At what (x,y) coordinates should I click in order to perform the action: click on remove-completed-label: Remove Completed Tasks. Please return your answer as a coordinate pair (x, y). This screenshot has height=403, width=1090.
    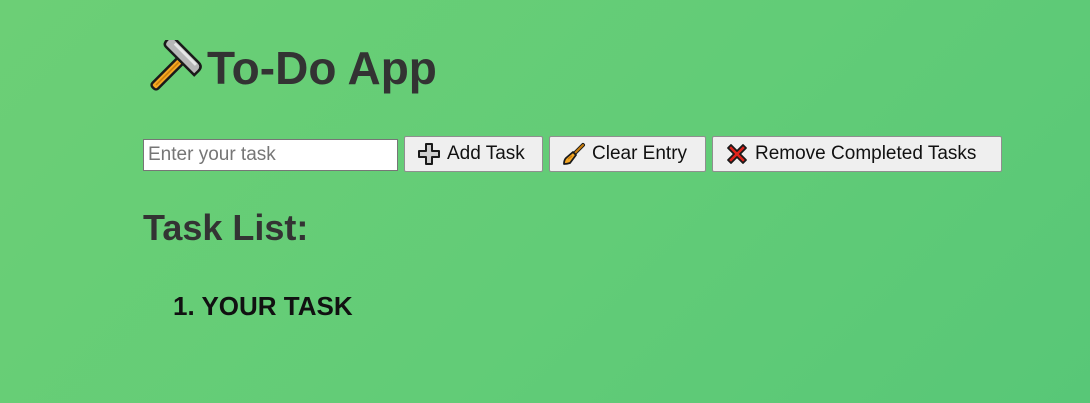
    Looking at the image, I should click on (866, 153).